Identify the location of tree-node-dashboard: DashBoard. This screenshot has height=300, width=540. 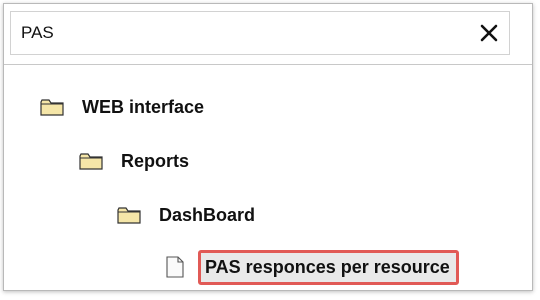
(186, 215).